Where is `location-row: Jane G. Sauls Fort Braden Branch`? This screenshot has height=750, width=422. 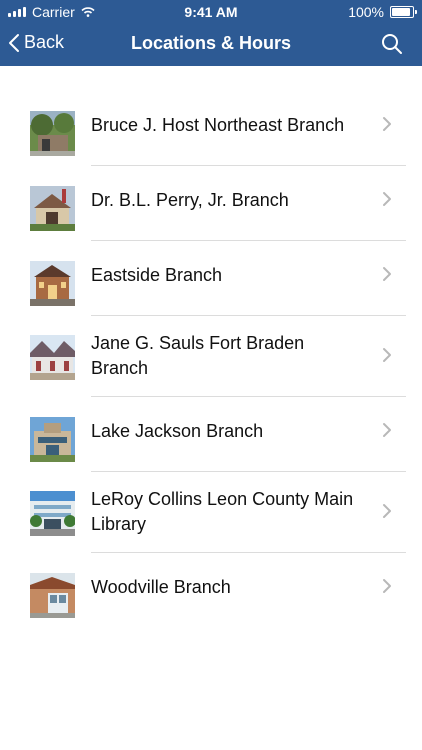 location-row: Jane G. Sauls Fort Braden Branch is located at coordinates (211, 356).